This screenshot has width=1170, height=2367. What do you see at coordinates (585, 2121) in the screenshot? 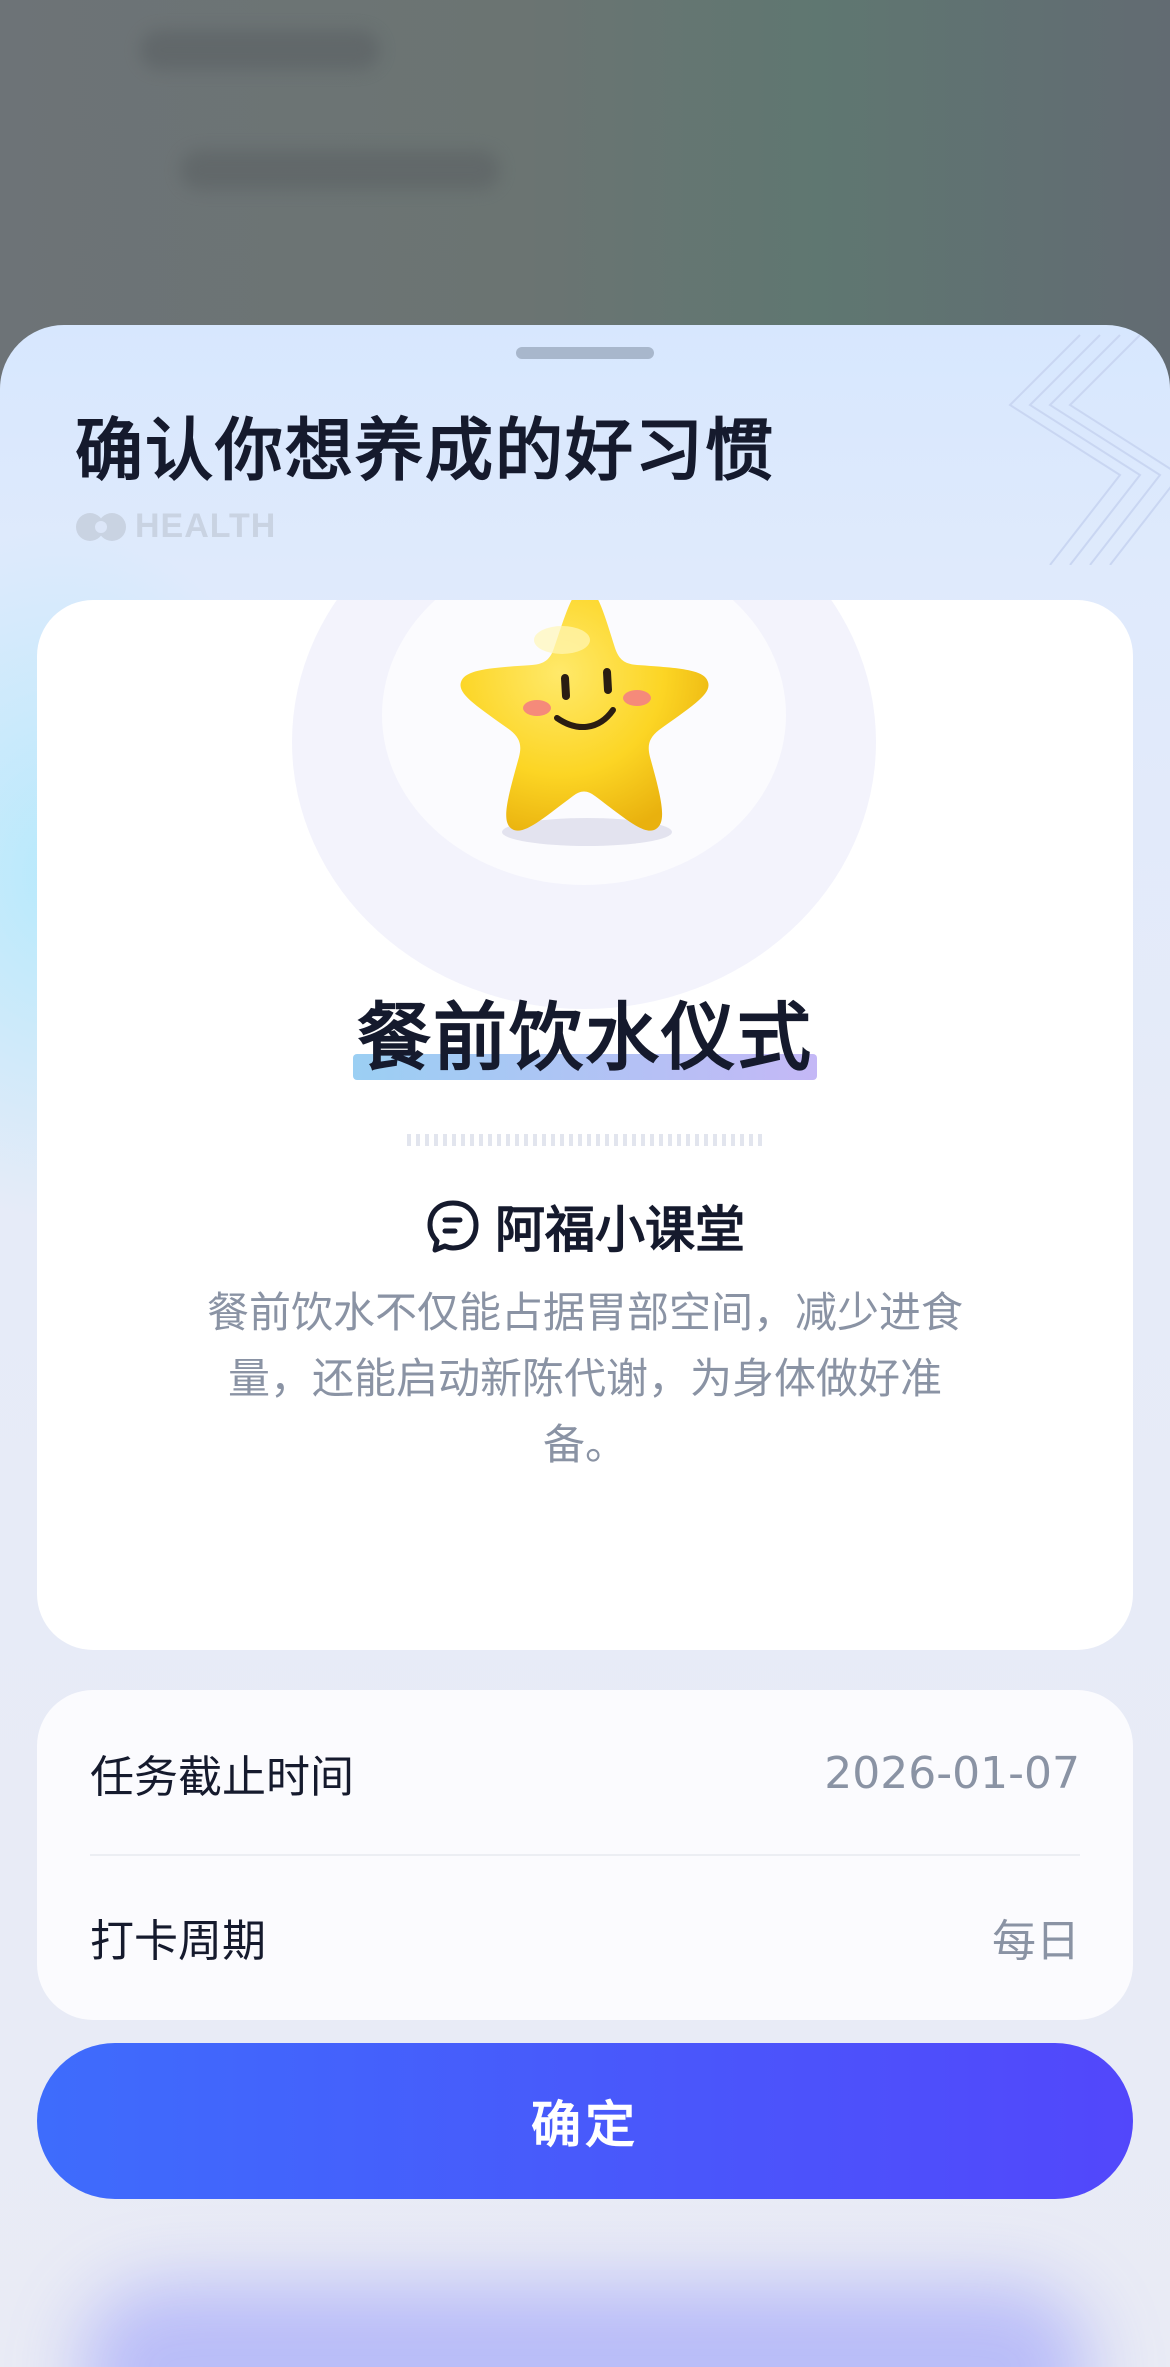
I see `confirm-button: 确定` at bounding box center [585, 2121].